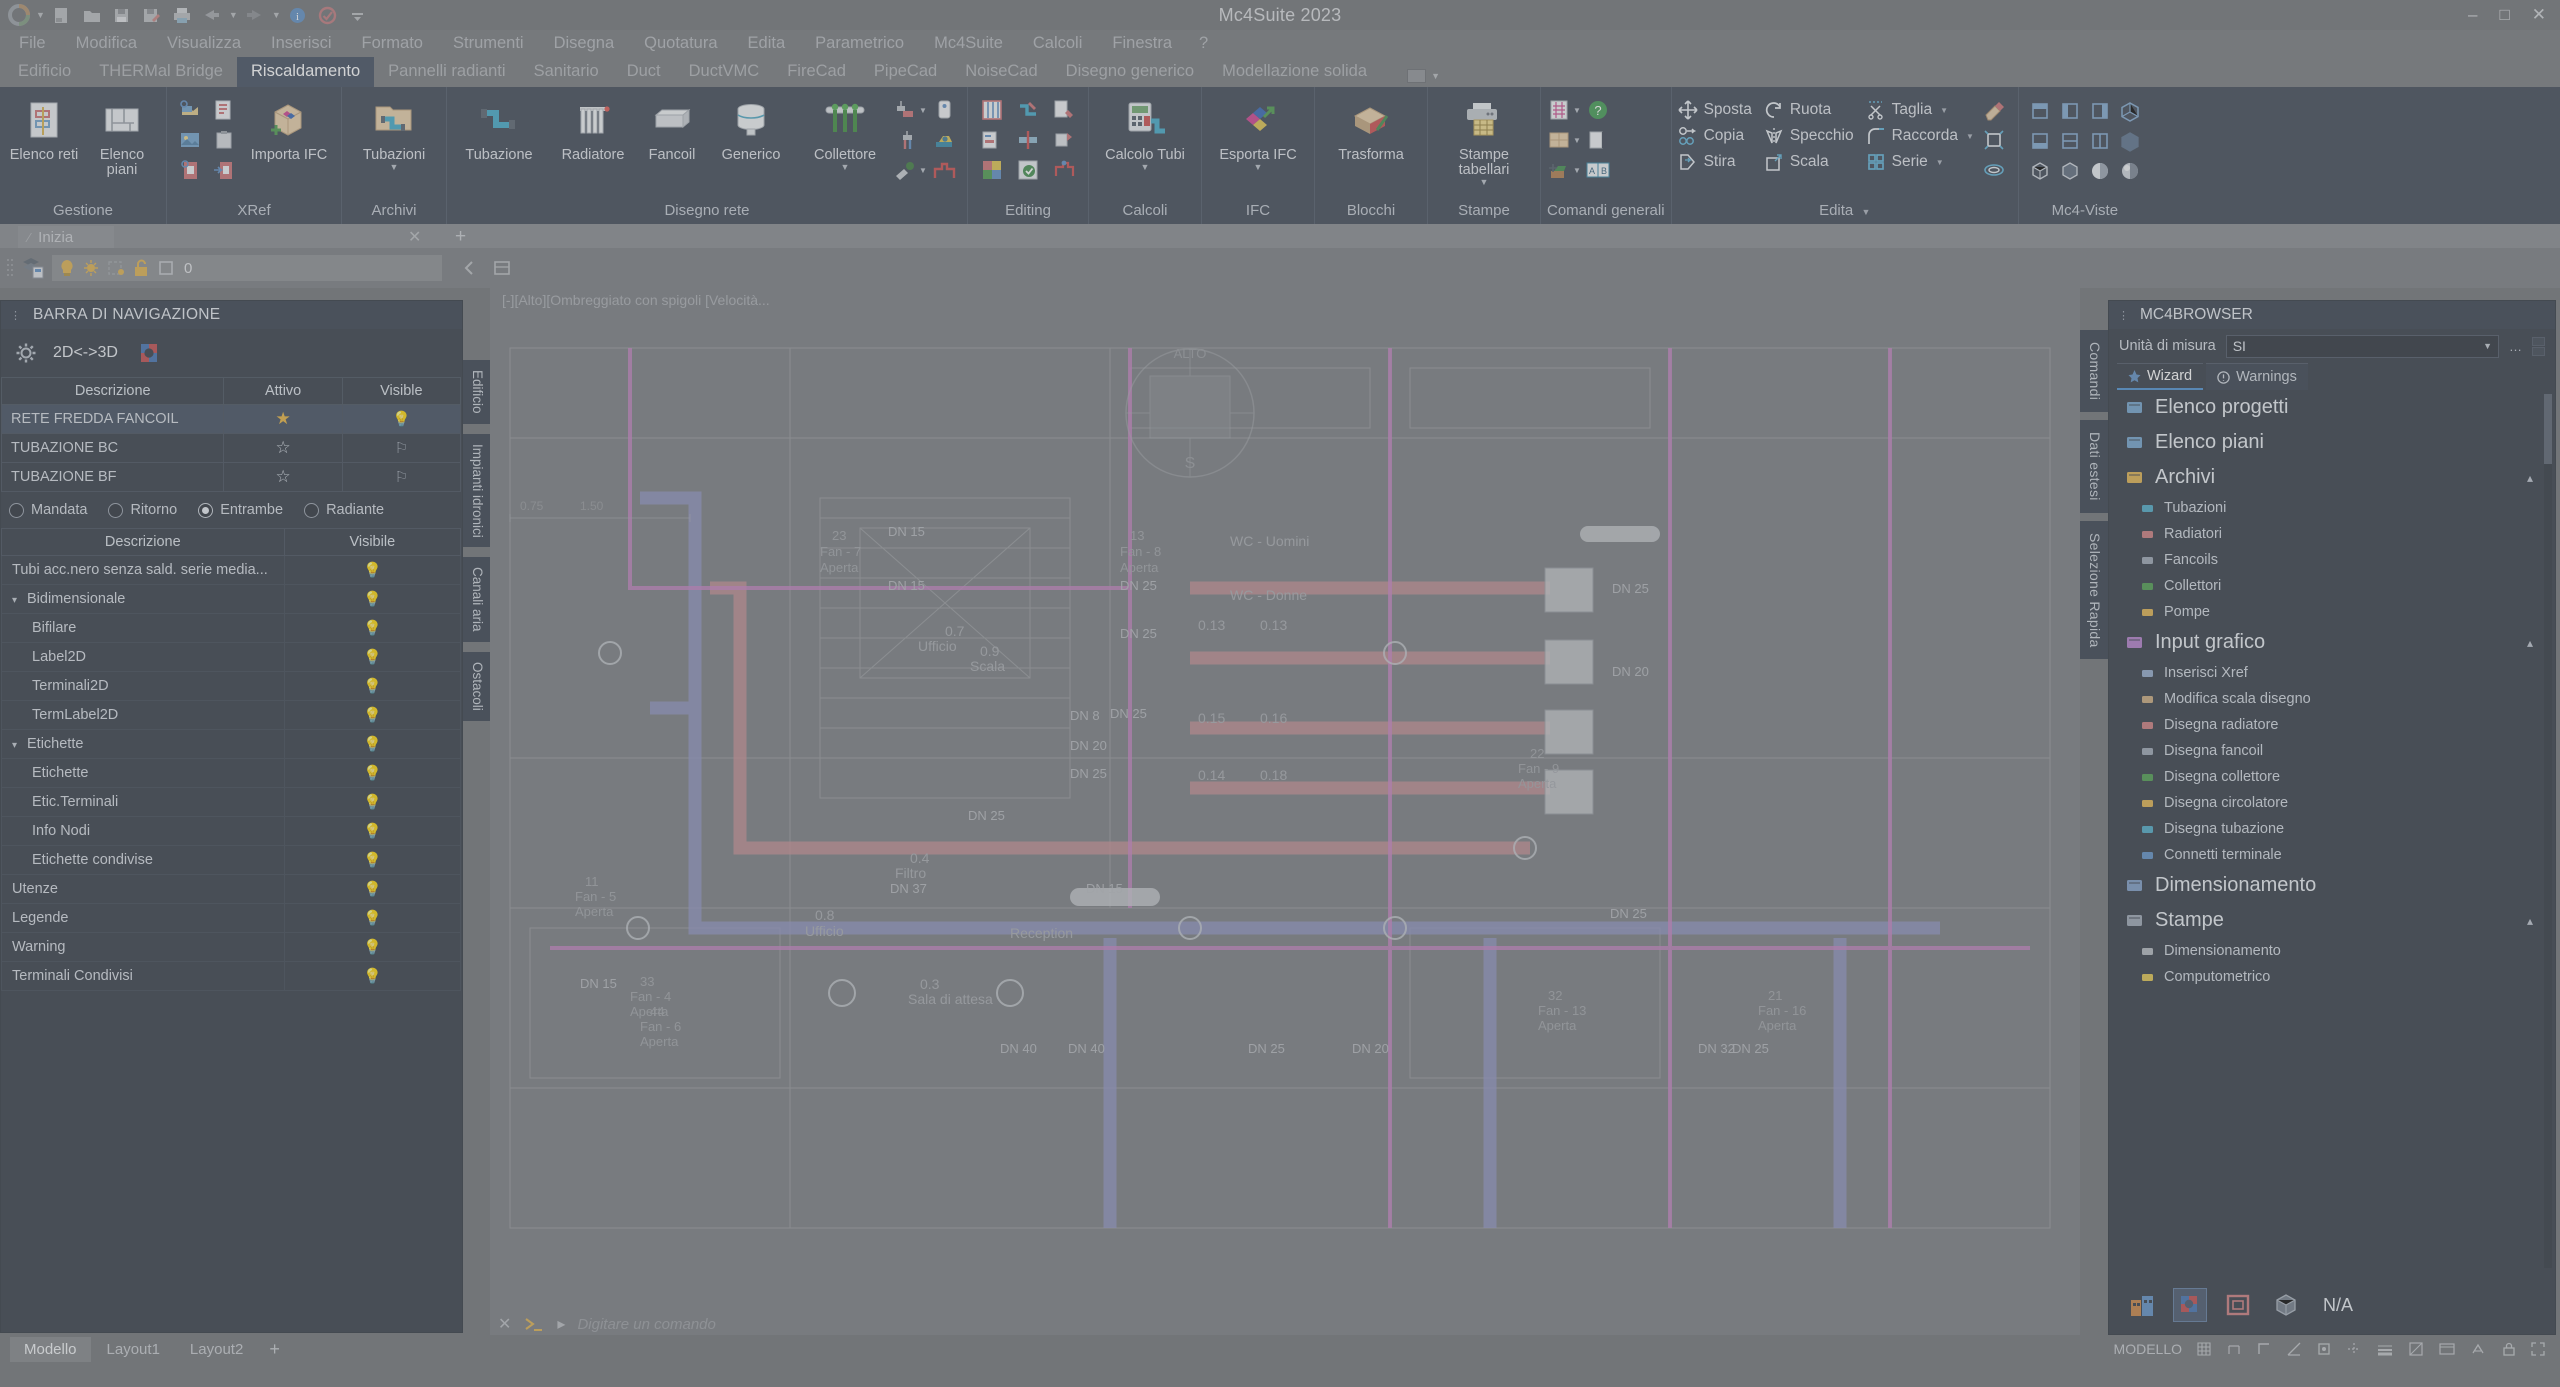 This screenshot has height=1387, width=2560. What do you see at coordinates (231, 744) in the screenshot?
I see `table-row: ▾ Etichette 💡` at bounding box center [231, 744].